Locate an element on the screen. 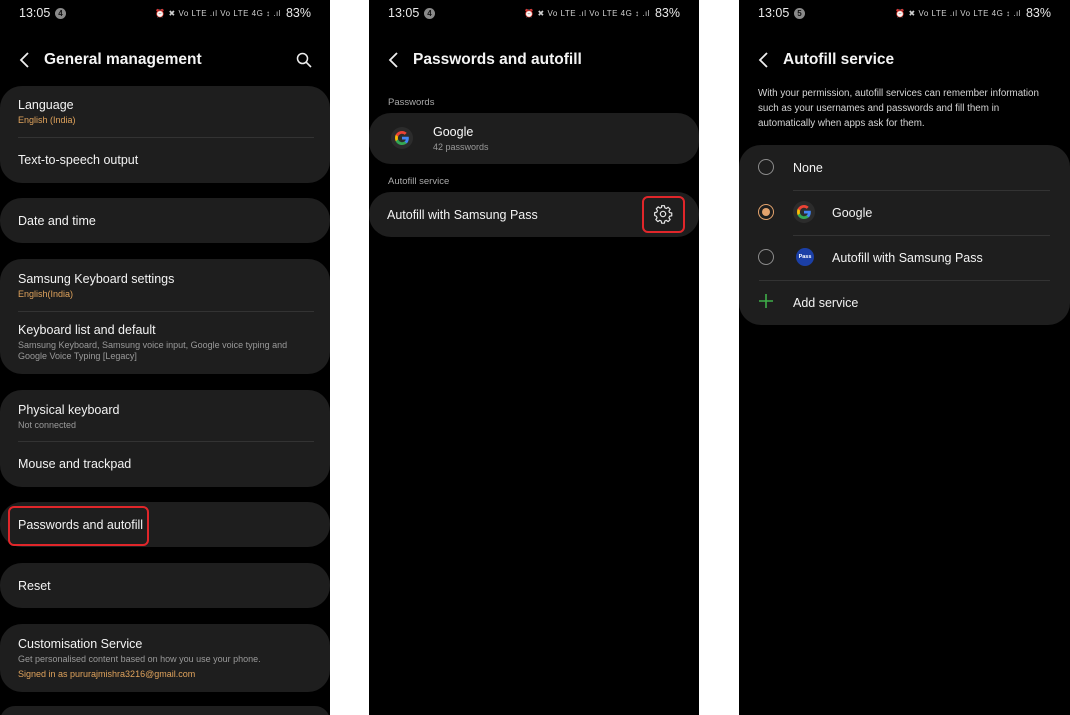  app-bar: General management is located at coordinates (165, 60).